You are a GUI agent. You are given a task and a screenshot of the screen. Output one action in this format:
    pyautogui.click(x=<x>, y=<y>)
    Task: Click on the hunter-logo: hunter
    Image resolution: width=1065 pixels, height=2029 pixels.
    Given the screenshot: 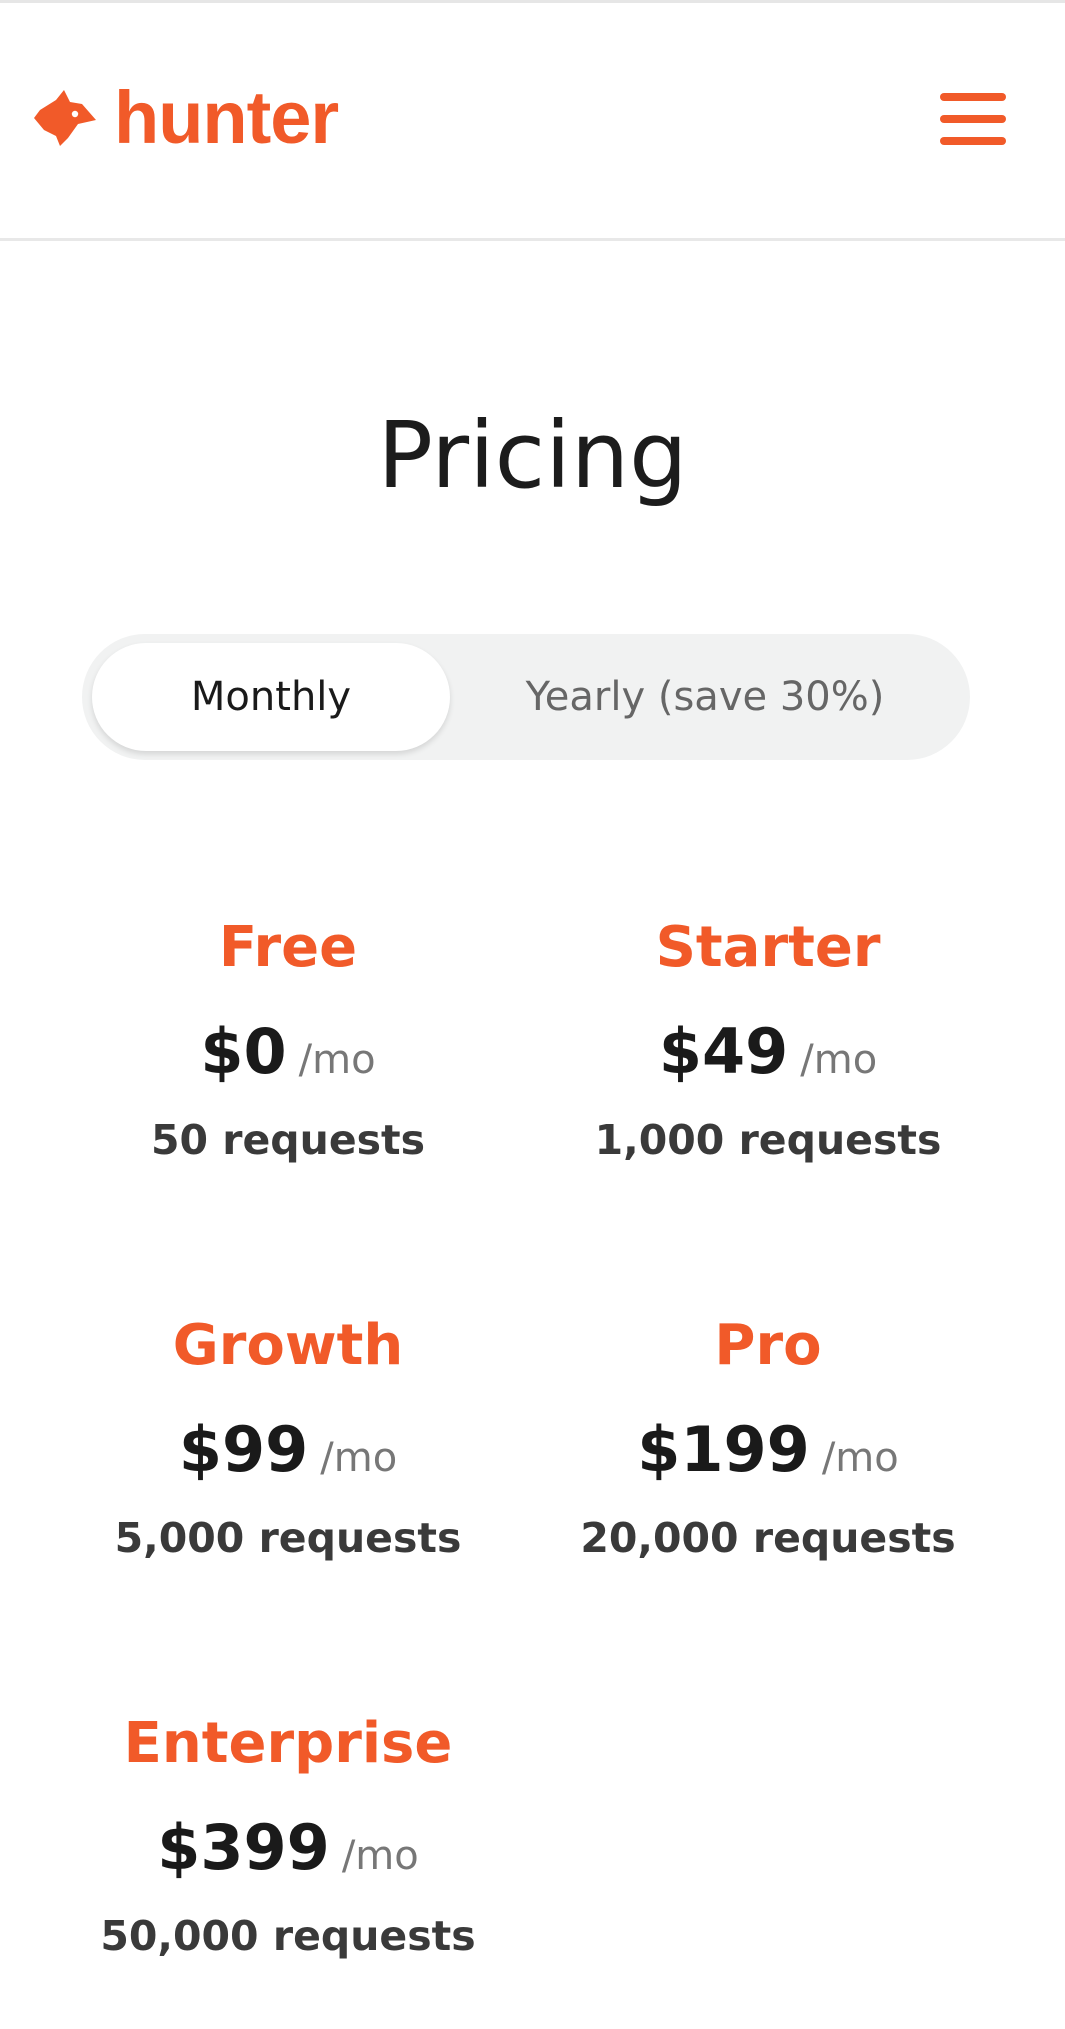 What is the action you would take?
    pyautogui.click(x=186, y=117)
    